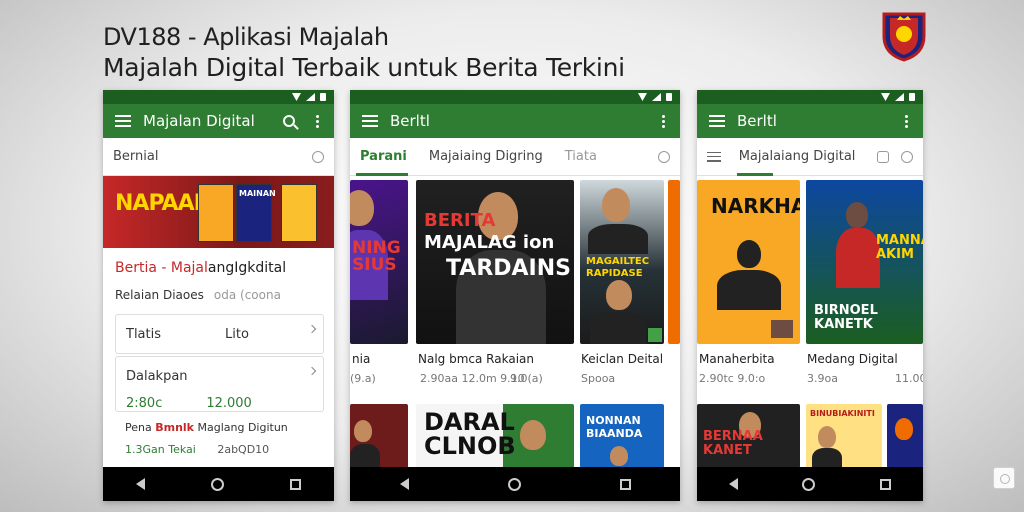 This screenshot has width=1024, height=512. I want to click on tab-bar: Parani Majaiaing Digring Tiata, so click(515, 157).